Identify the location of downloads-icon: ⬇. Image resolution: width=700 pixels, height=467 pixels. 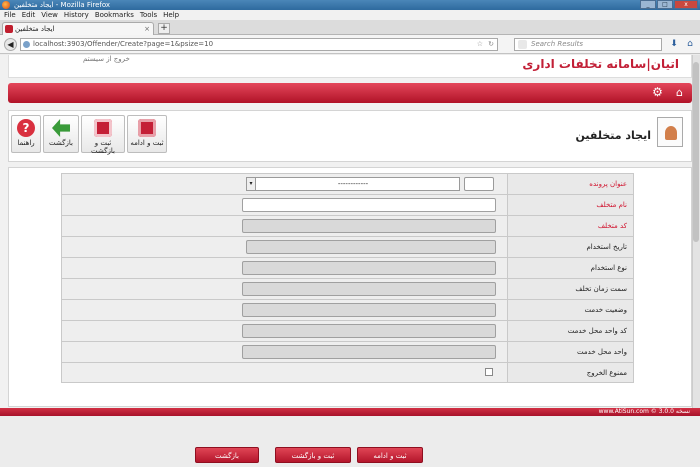
(674, 44).